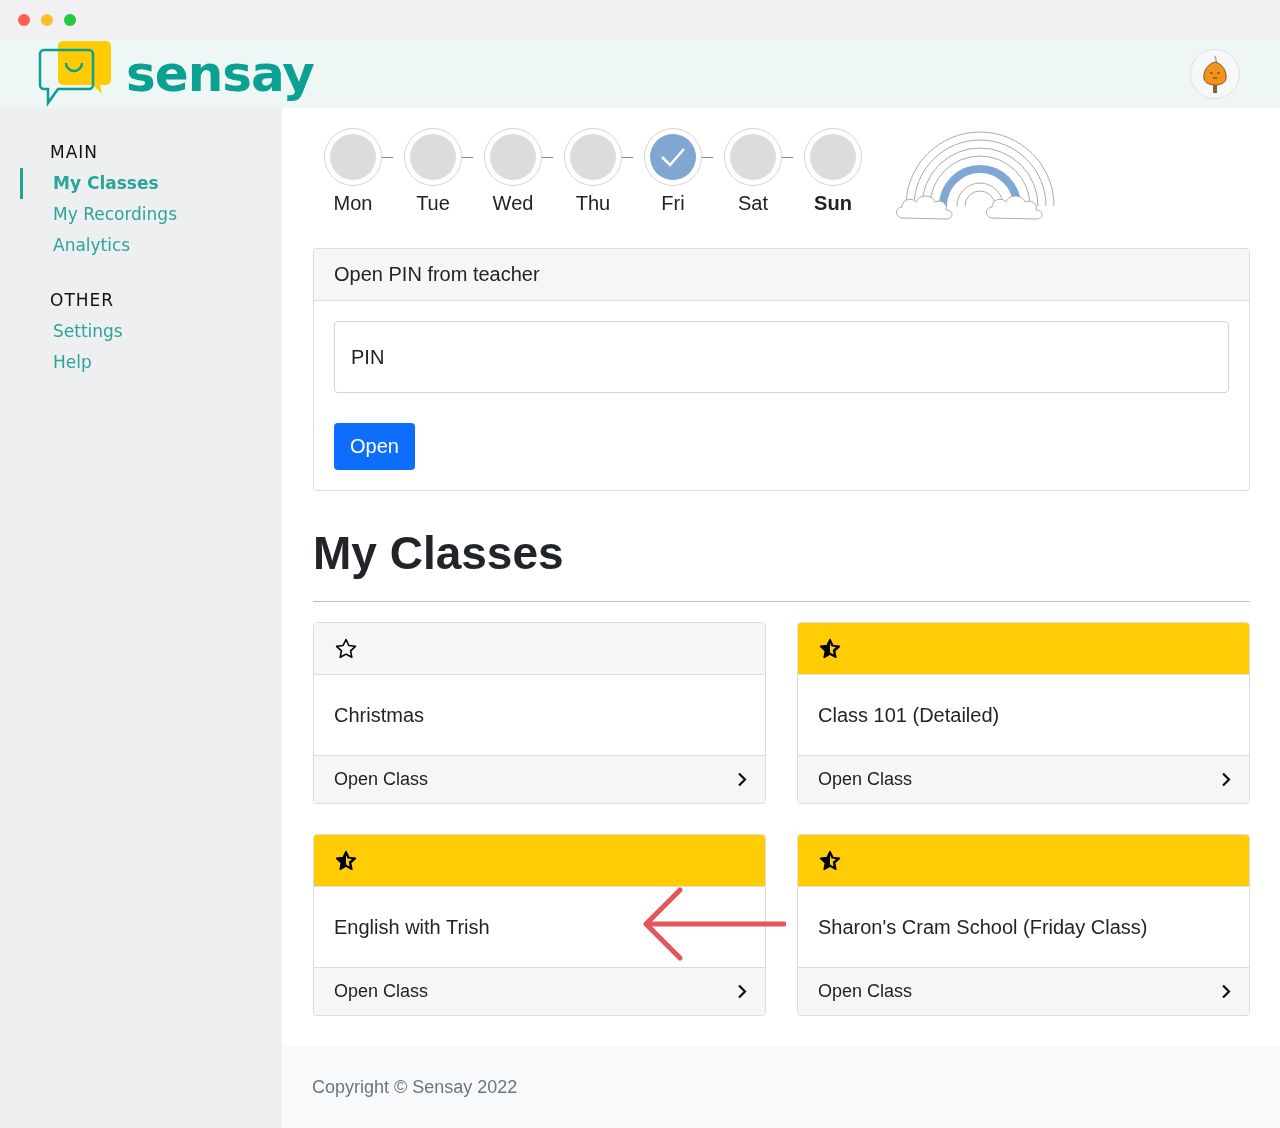 The width and height of the screenshot is (1280, 1128). What do you see at coordinates (415, 1087) in the screenshot?
I see `copyright-text: Copyright © Sensay 2022` at bounding box center [415, 1087].